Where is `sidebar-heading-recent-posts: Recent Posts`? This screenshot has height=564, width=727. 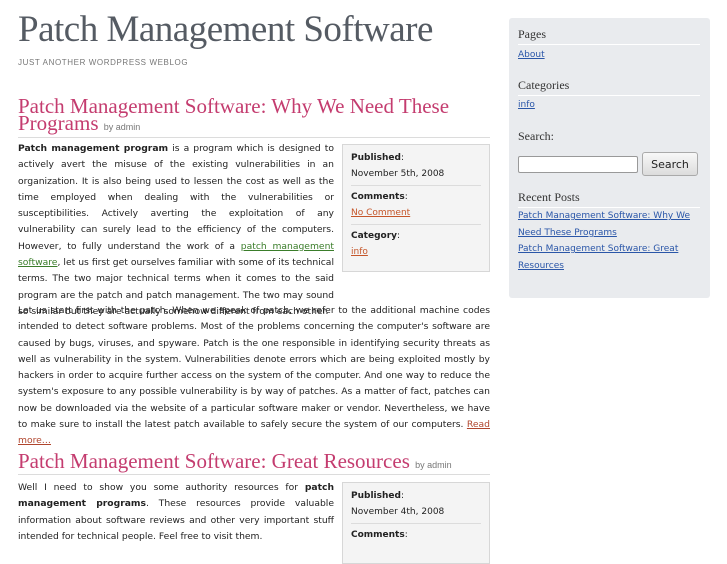 sidebar-heading-recent-posts: Recent Posts is located at coordinates (549, 197).